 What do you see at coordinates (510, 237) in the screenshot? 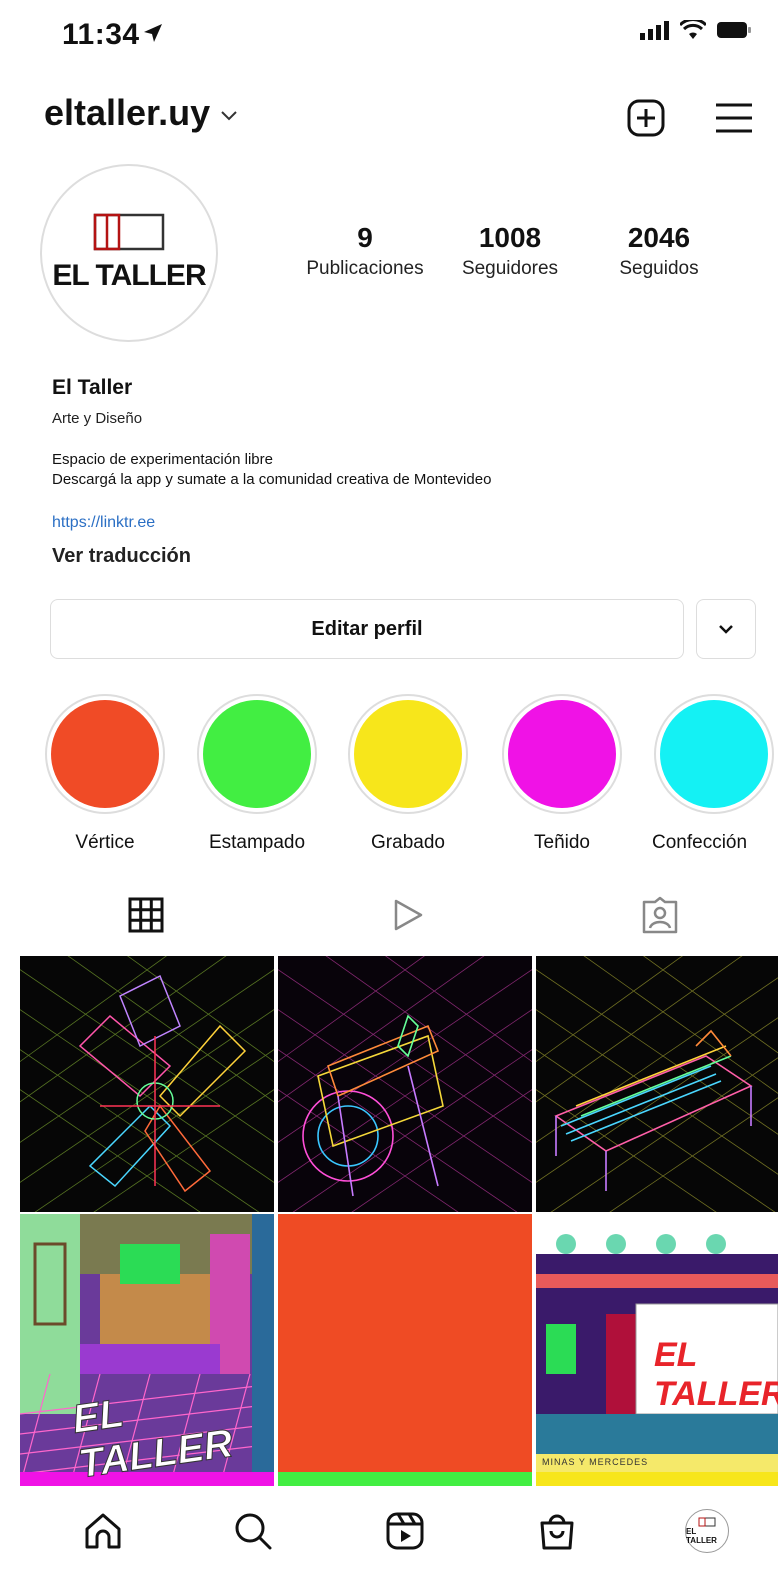
I see `stat-value: 1008` at bounding box center [510, 237].